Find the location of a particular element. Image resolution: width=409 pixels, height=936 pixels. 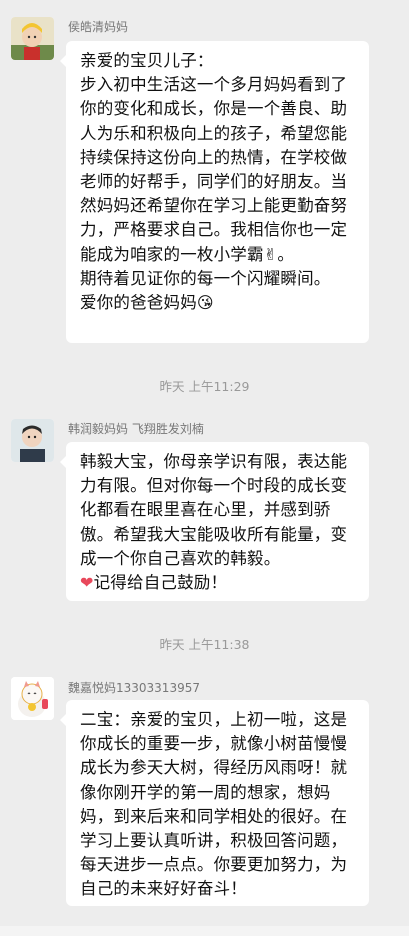

victory-hand-emoji-icon: ✌ is located at coordinates (270, 254).